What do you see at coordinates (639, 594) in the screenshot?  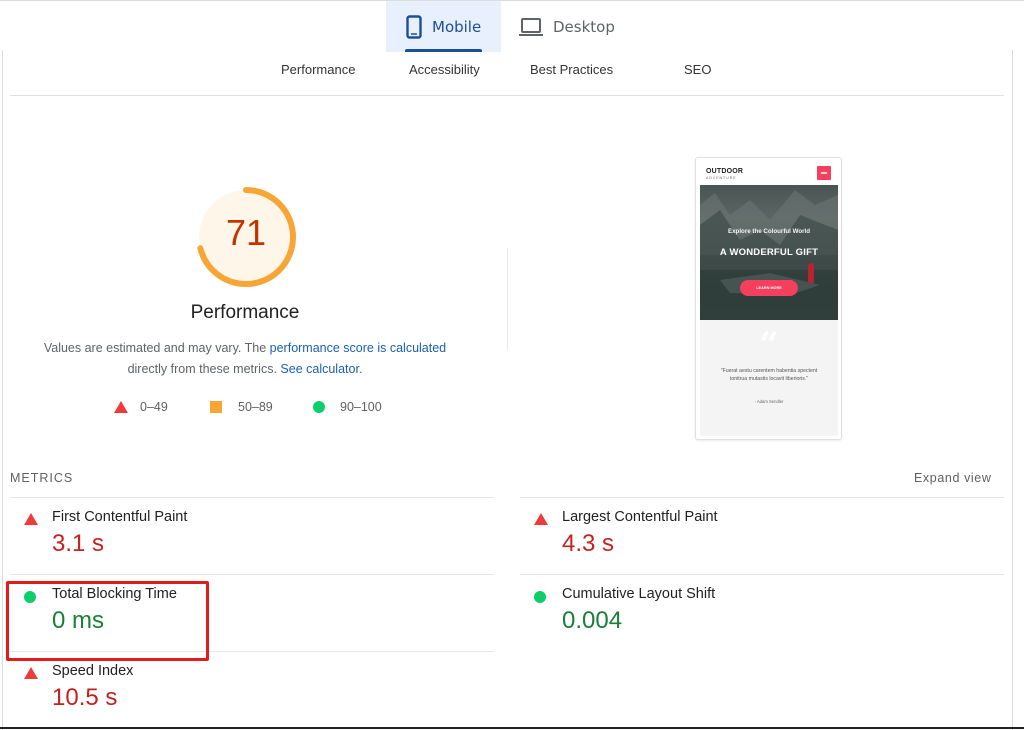 I see `metric-title: Cumulative Layout Shift` at bounding box center [639, 594].